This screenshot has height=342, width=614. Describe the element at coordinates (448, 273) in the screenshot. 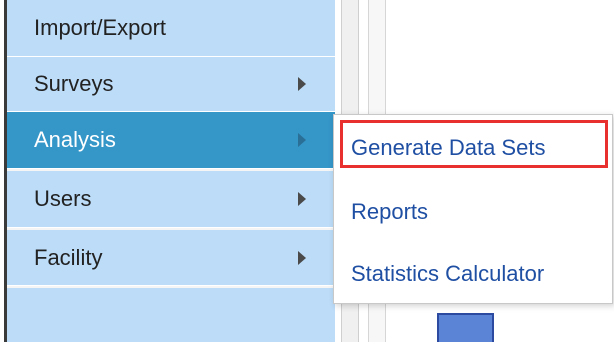

I see `submenu-item-label: Statistics Calculator` at that location.